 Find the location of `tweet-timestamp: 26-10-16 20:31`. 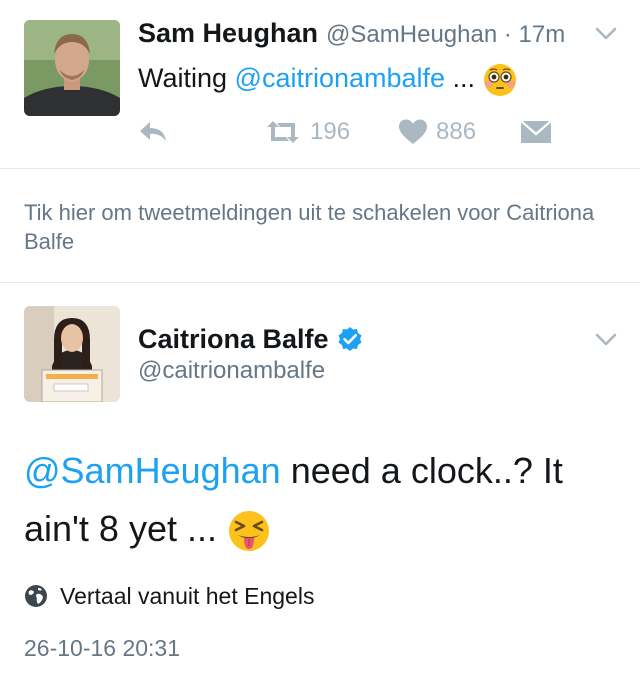

tweet-timestamp: 26-10-16 20:31 is located at coordinates (102, 648).